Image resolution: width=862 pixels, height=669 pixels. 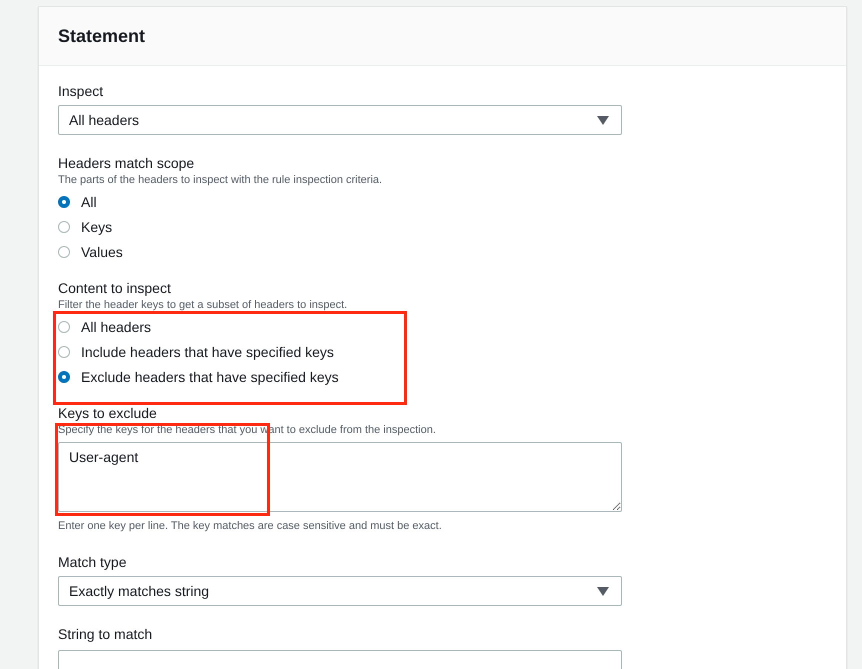 What do you see at coordinates (221, 180) in the screenshot?
I see `field-description: The parts of the headers to inspect with the rule inspection criteria.` at bounding box center [221, 180].